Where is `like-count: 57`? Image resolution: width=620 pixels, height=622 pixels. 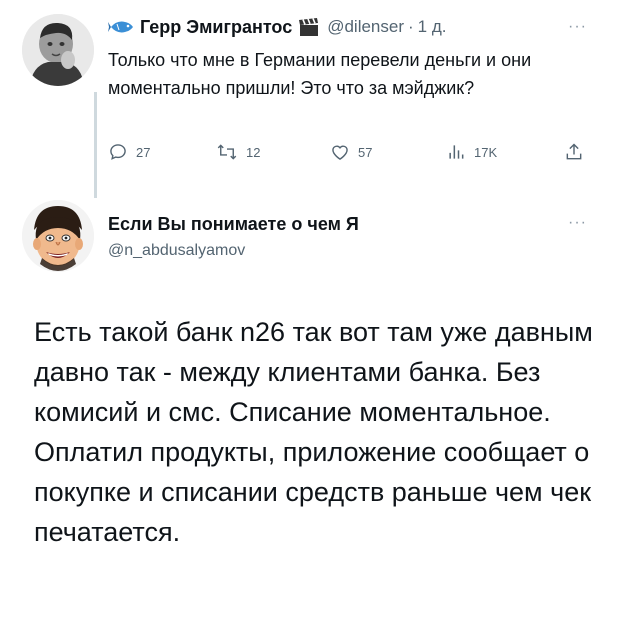
like-count: 57 is located at coordinates (365, 152).